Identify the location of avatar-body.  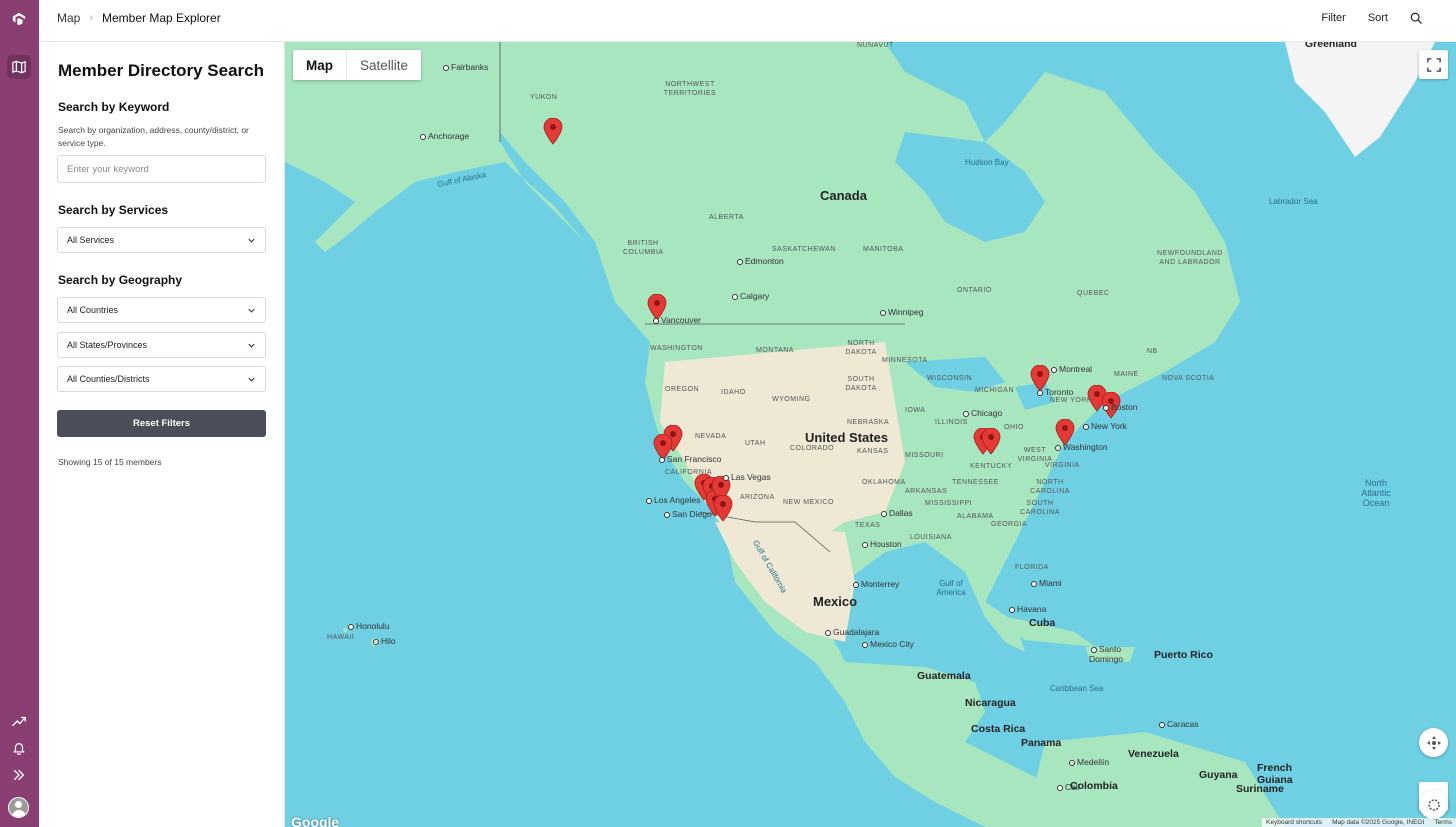
(18, 813).